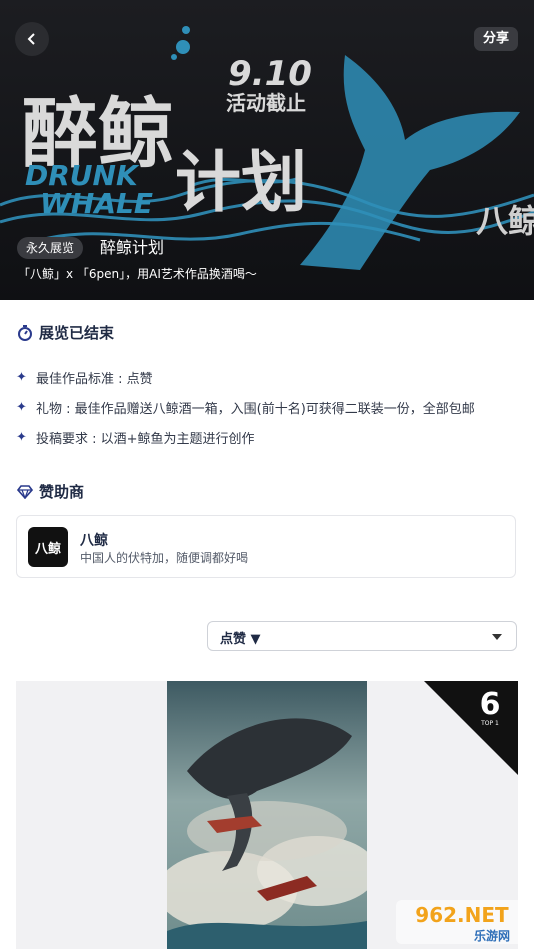 This screenshot has height=949, width=534. Describe the element at coordinates (137, 274) in the screenshot. I see `exhibit-subtitle: 「八鲸」x 「6pen」，用AI艺术作品换酒喝～` at that location.